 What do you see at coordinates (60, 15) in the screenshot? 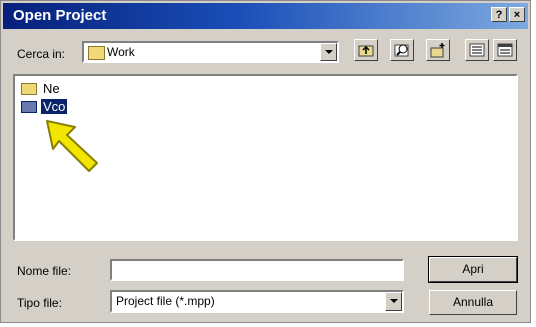
I see `dialog-title: Open Project` at bounding box center [60, 15].